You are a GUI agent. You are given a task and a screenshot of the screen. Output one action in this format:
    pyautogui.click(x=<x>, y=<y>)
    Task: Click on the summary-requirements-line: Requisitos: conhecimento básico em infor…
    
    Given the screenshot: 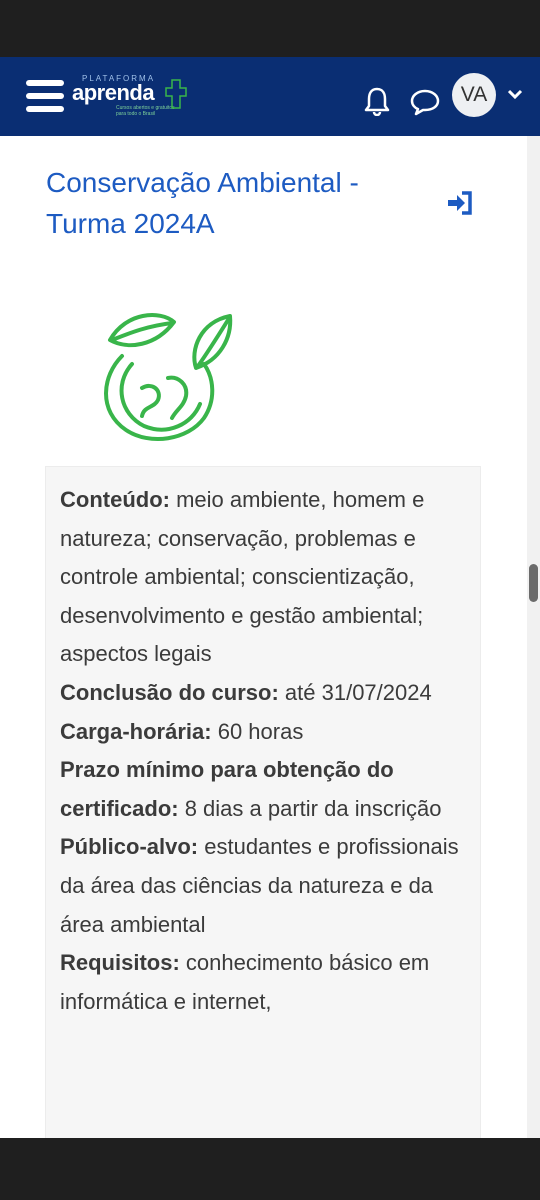 What is the action you would take?
    pyautogui.click(x=260, y=982)
    